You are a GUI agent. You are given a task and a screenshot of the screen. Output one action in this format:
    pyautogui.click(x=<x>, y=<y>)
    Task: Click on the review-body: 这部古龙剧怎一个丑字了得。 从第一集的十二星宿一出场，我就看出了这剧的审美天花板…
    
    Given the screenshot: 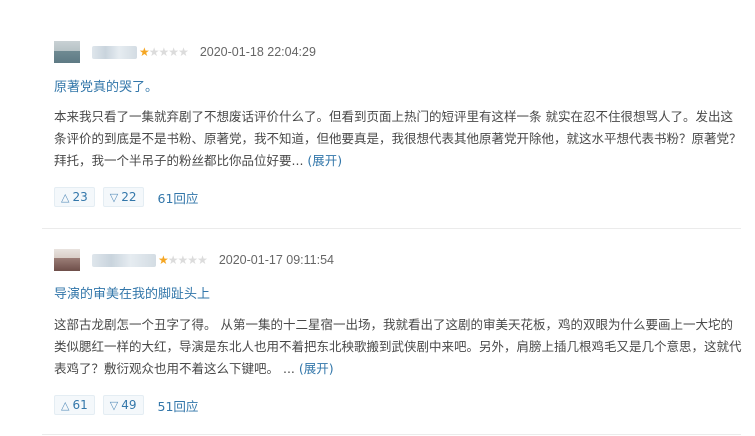 What is the action you would take?
    pyautogui.click(x=399, y=347)
    